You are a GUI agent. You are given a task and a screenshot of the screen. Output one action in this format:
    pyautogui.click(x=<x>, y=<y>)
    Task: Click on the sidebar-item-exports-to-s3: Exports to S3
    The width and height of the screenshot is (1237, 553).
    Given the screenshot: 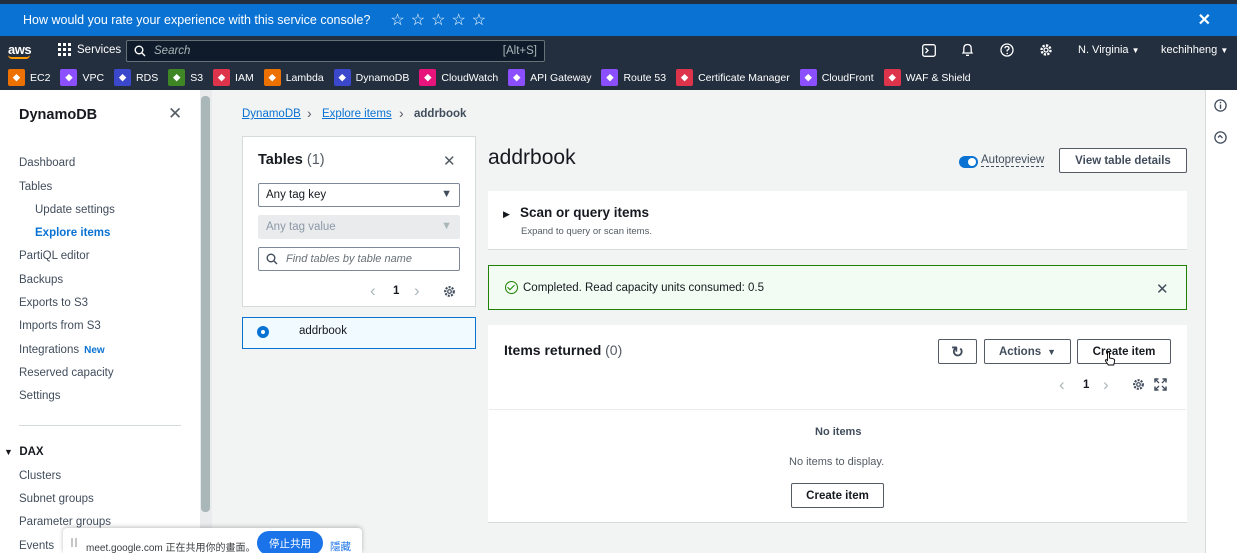 What is the action you would take?
    pyautogui.click(x=53, y=303)
    